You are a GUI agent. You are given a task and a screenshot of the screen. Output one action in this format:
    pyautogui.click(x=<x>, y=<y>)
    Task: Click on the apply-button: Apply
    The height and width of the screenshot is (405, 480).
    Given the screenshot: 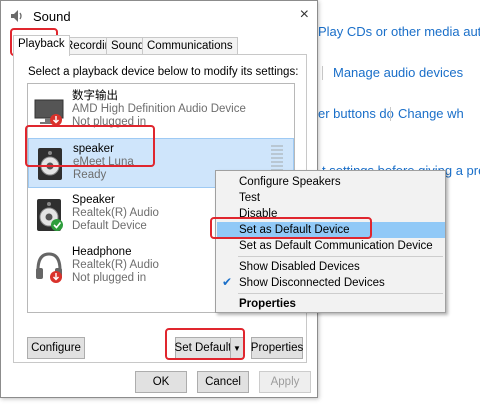 What is the action you would take?
    pyautogui.click(x=285, y=382)
    